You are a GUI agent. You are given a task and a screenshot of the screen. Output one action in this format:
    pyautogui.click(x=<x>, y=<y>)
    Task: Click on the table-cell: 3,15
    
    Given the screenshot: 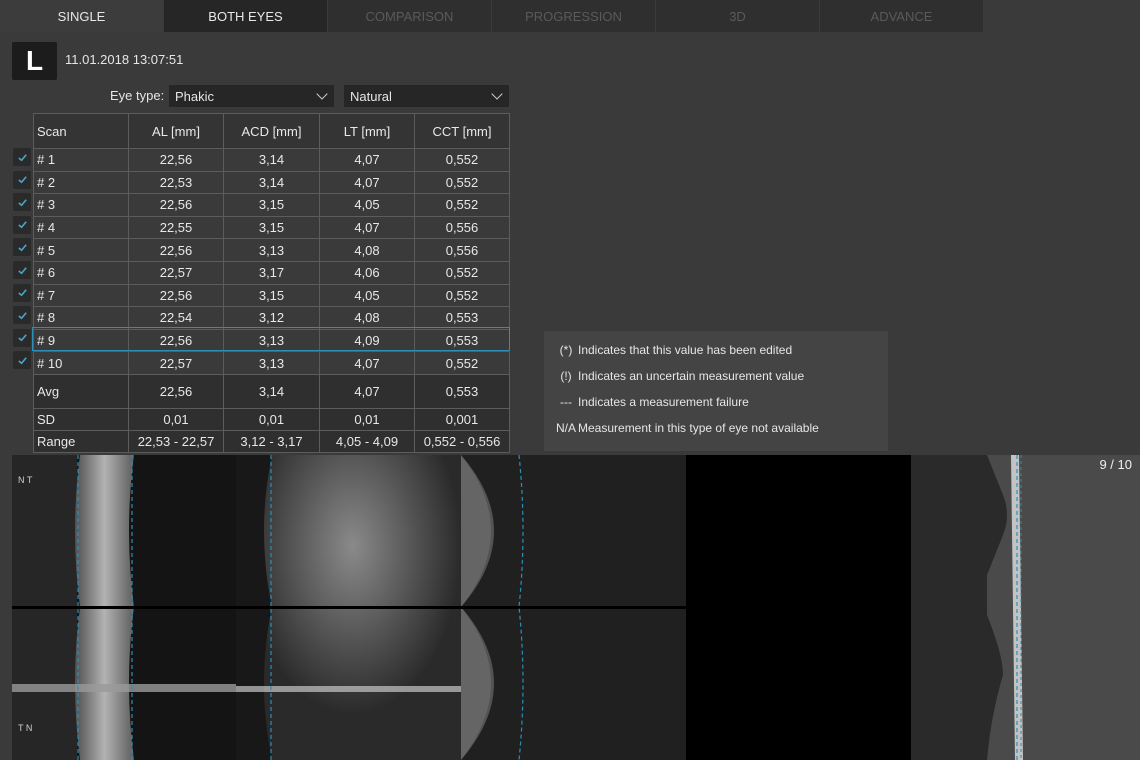 What is the action you would take?
    pyautogui.click(x=271, y=205)
    